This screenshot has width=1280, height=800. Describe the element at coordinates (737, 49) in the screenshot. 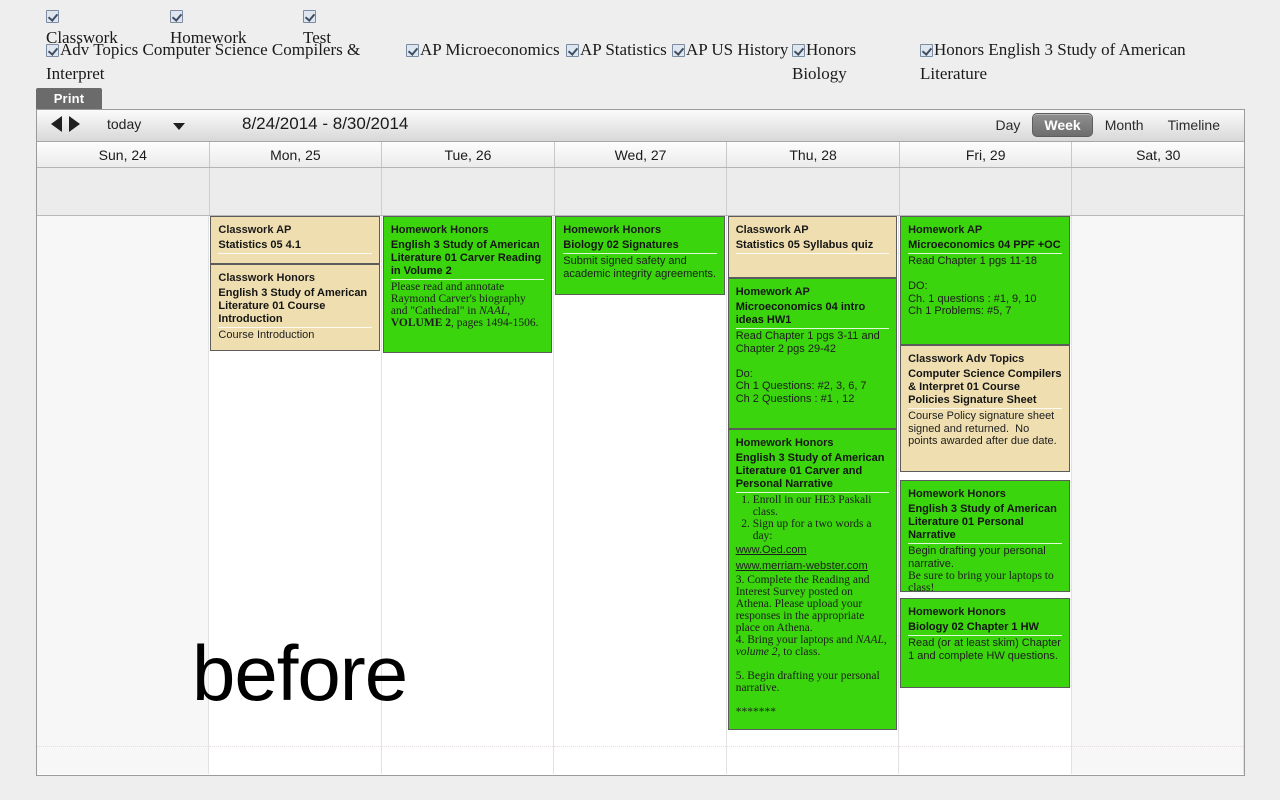

I see `filter-label: AP US History` at that location.